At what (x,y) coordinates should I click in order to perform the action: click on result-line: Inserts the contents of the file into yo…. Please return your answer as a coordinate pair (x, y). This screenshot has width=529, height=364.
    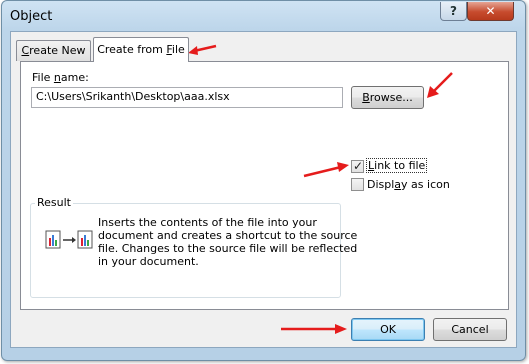
    Looking at the image, I should click on (207, 222).